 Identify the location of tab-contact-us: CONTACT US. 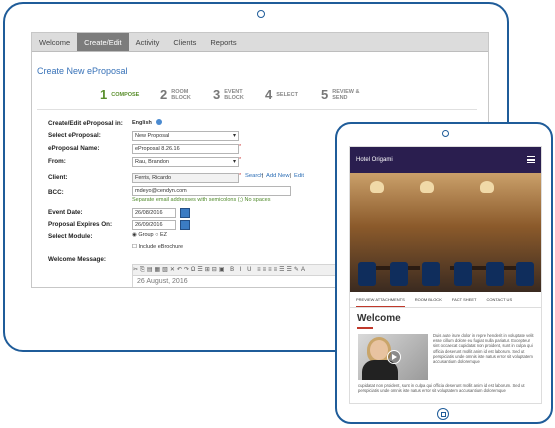
(499, 302).